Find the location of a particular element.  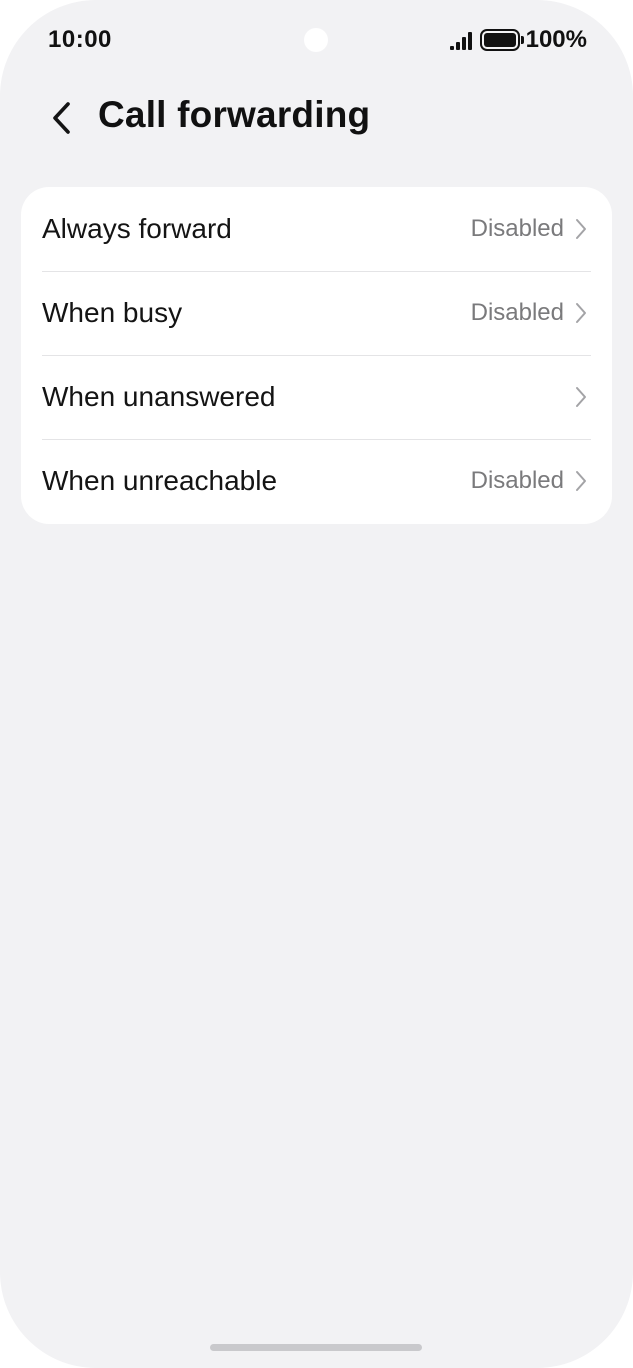

list-item-when-busy: When busy Disabled is located at coordinates (316, 313).